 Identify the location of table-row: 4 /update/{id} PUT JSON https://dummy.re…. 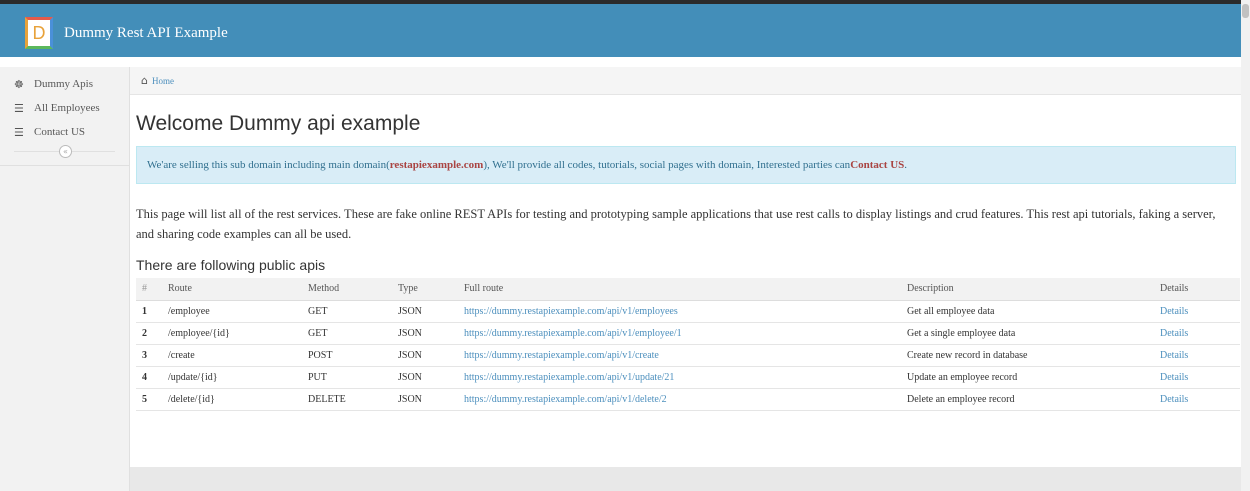
(688, 377).